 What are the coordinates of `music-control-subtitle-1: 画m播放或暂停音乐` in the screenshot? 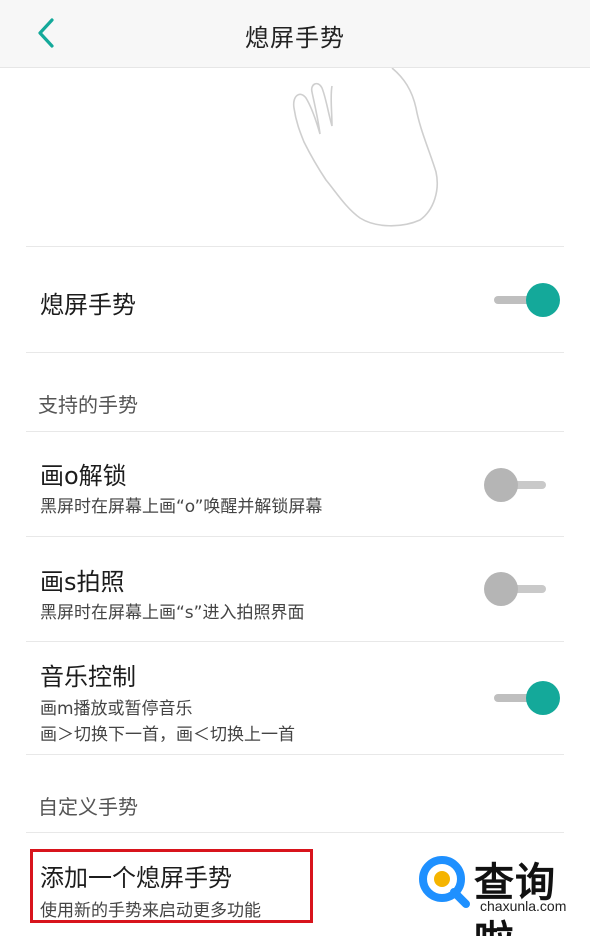 It's located at (116, 709).